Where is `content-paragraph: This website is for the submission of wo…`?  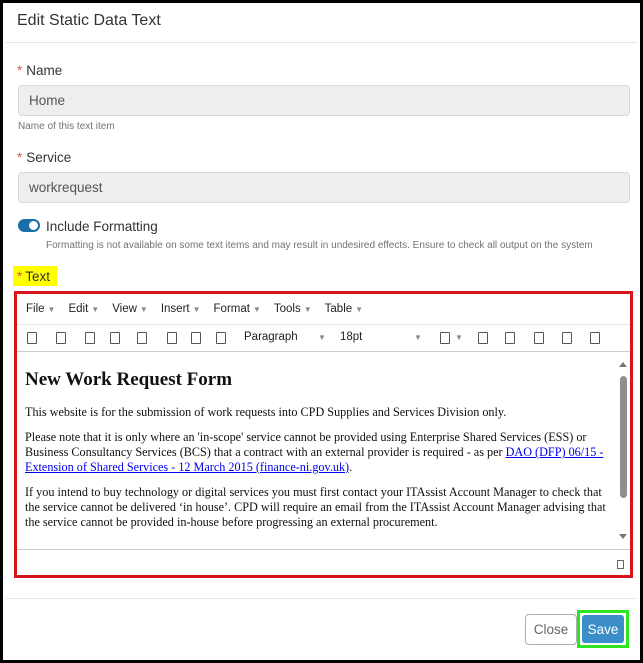 content-paragraph: This website is for the submission of wo… is located at coordinates (266, 412).